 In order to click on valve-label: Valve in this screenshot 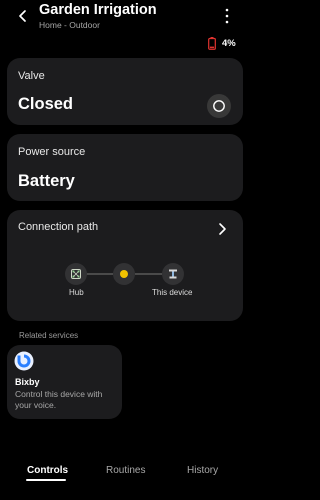, I will do `click(31, 76)`.